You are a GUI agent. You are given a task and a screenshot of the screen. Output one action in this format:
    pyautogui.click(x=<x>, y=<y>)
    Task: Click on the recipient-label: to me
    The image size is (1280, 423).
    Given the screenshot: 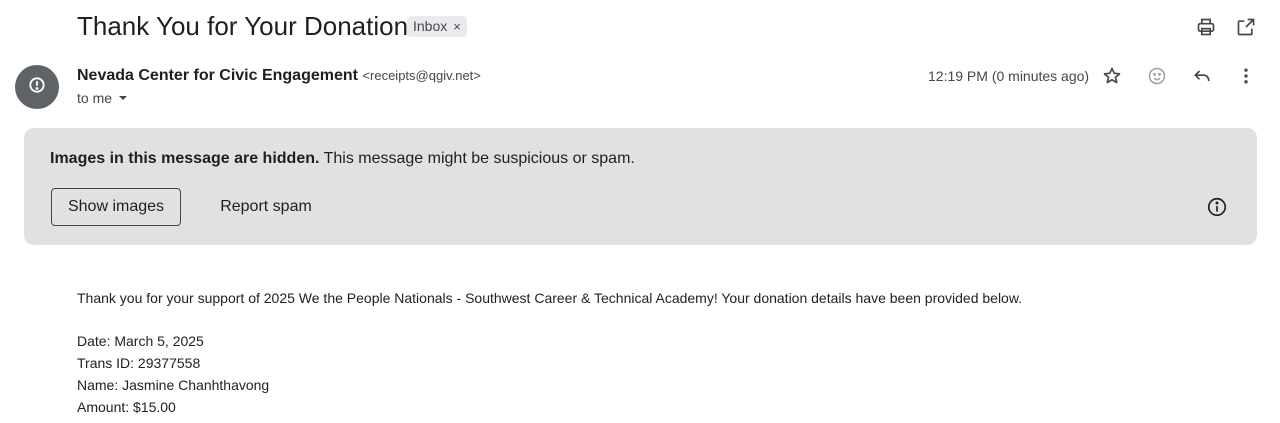 What is the action you would take?
    pyautogui.click(x=95, y=98)
    